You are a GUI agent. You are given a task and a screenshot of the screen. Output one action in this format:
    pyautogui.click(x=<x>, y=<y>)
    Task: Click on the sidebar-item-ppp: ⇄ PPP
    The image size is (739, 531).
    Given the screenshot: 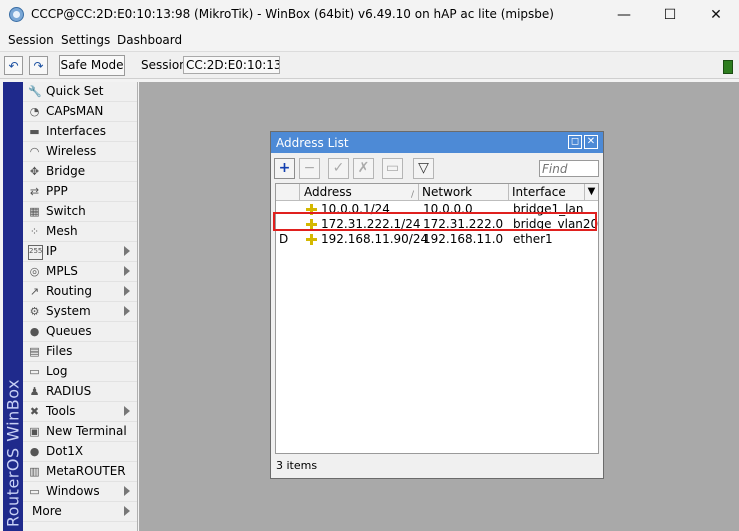 What is the action you would take?
    pyautogui.click(x=80, y=192)
    